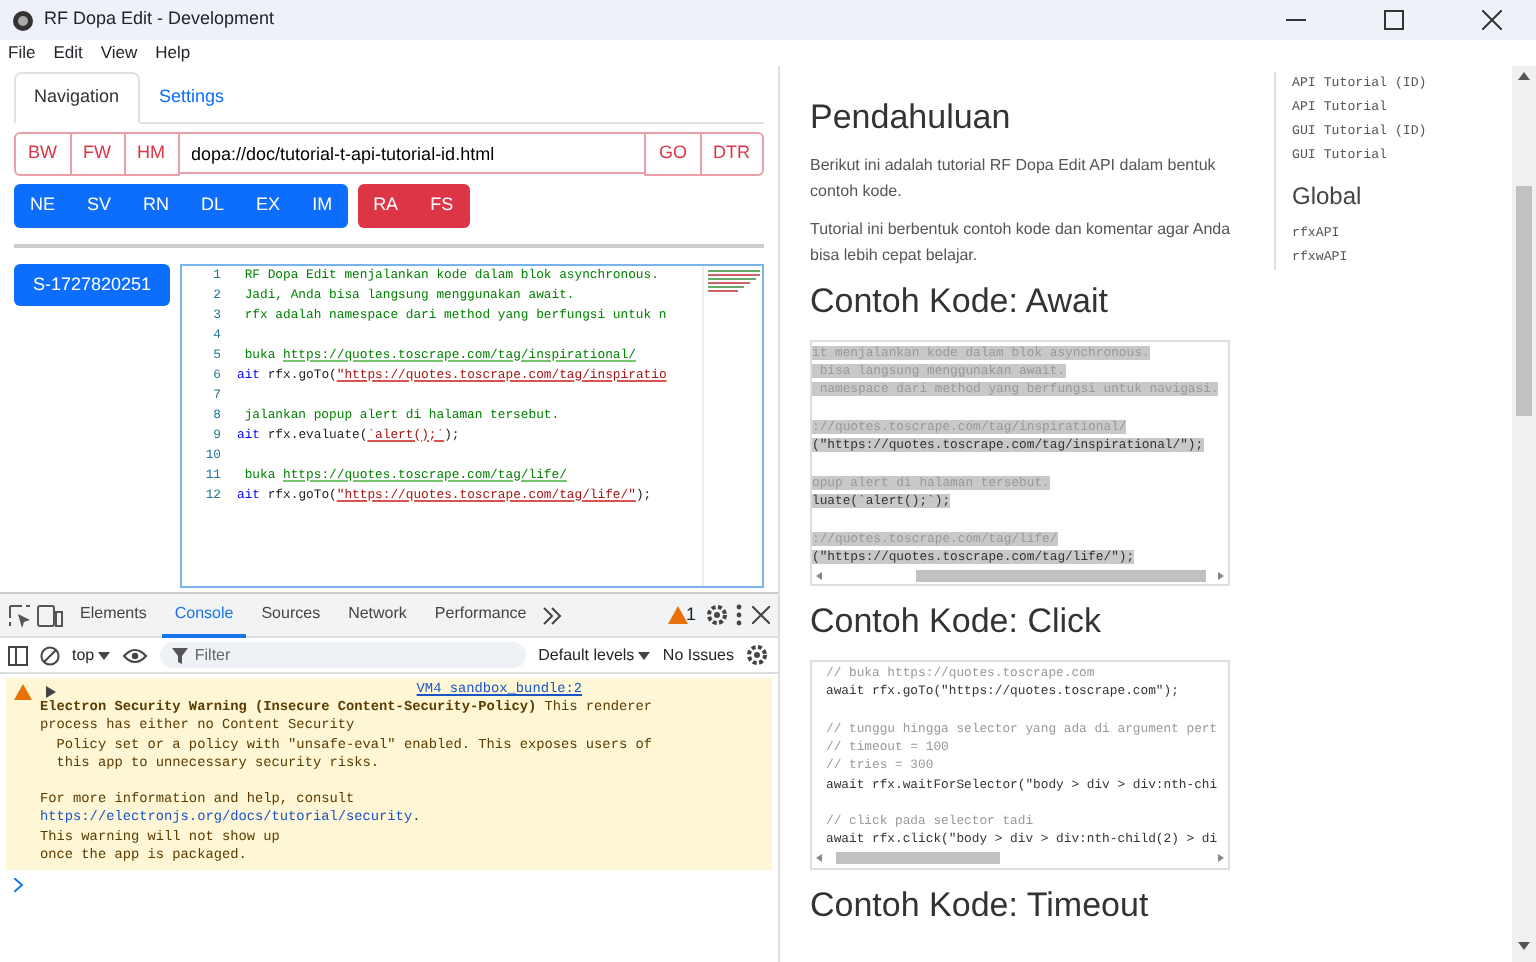 This screenshot has width=1536, height=962. I want to click on devtools-tab: Network, so click(377, 615).